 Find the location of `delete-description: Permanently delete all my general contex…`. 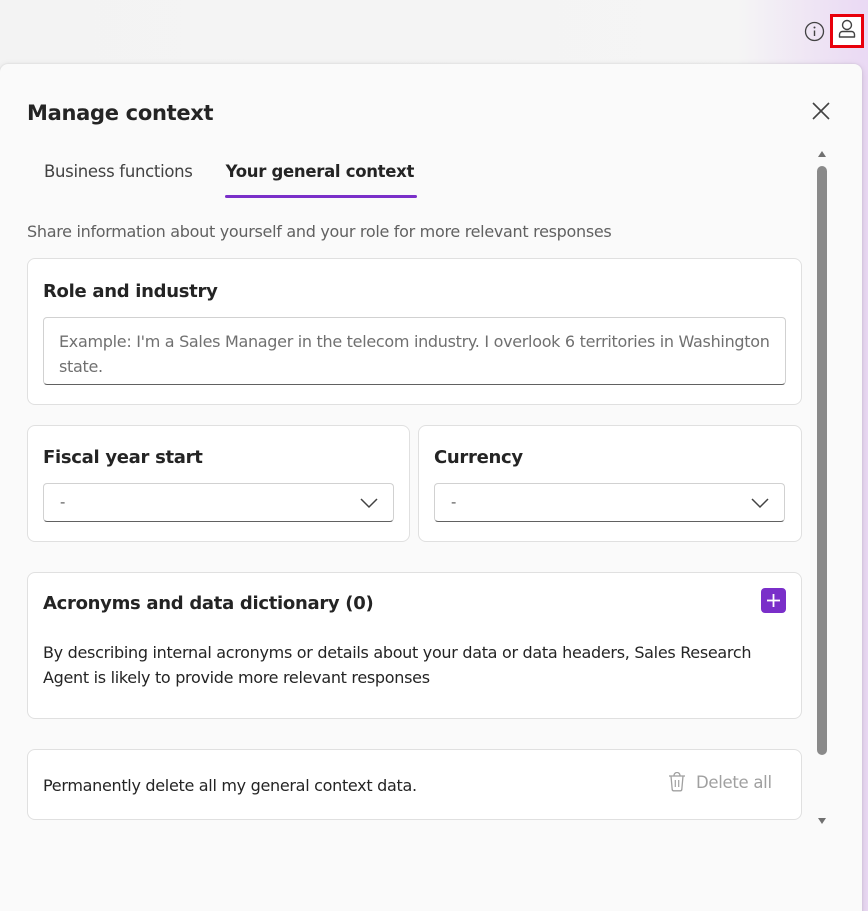

delete-description: Permanently delete all my general contex… is located at coordinates (230, 785).